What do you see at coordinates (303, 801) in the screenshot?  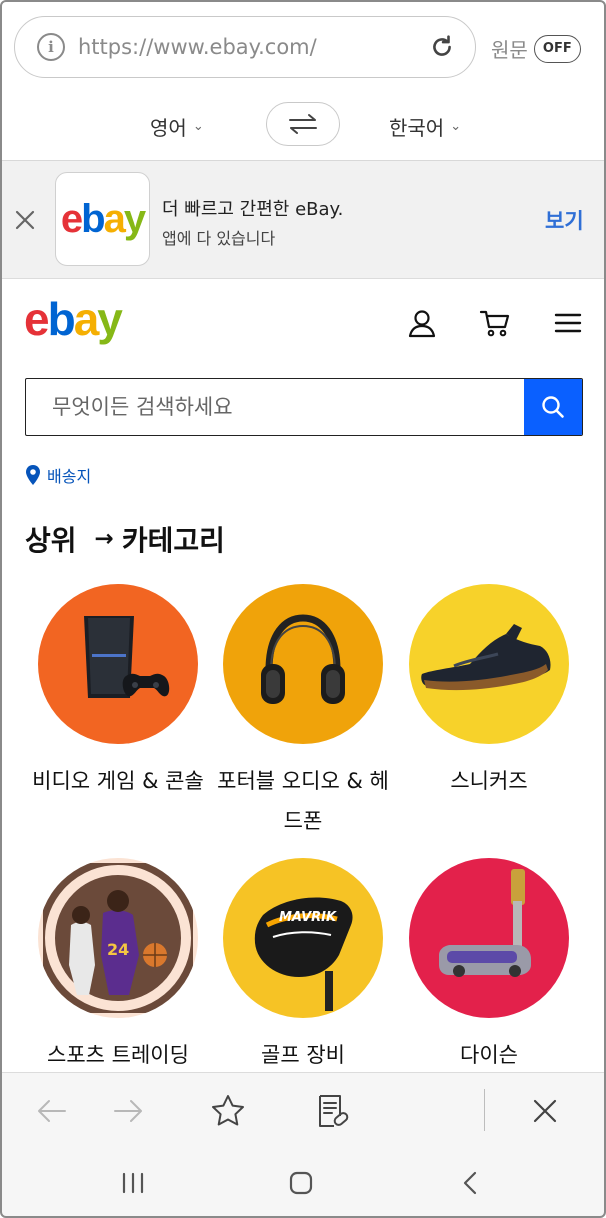 I see `category-label: 포터블 오디오 & 헤드폰` at bounding box center [303, 801].